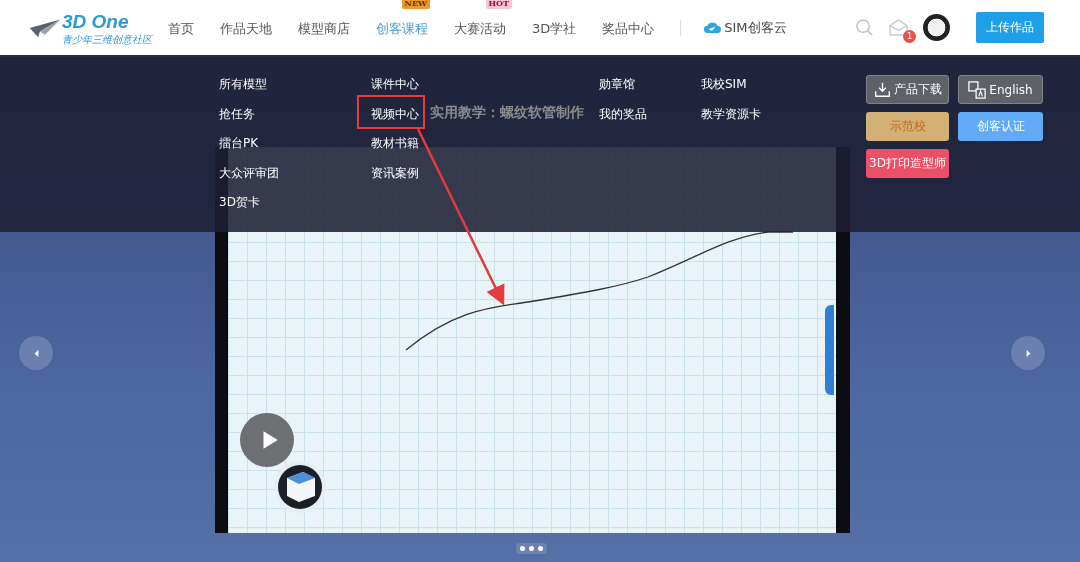 The width and height of the screenshot is (1080, 562). What do you see at coordinates (243, 84) in the screenshot?
I see `menu-item: 所有模型` at bounding box center [243, 84].